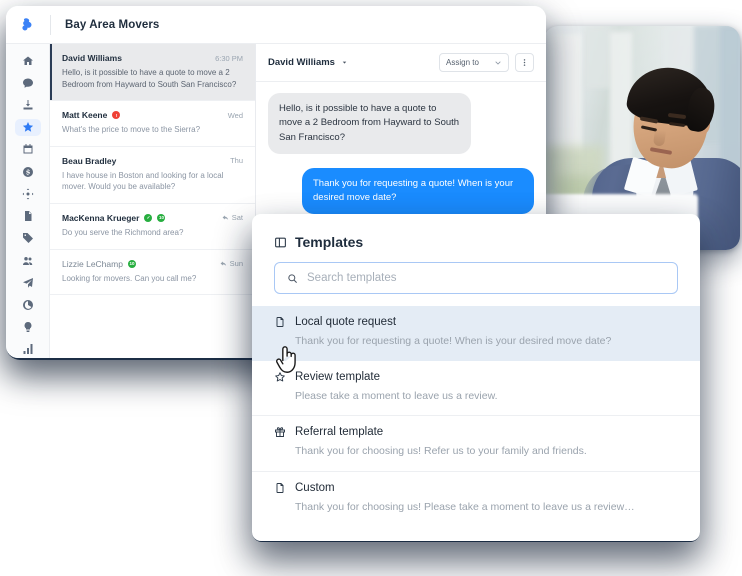 The width and height of the screenshot is (742, 576). I want to click on paper-plane-icon, so click(27, 282).